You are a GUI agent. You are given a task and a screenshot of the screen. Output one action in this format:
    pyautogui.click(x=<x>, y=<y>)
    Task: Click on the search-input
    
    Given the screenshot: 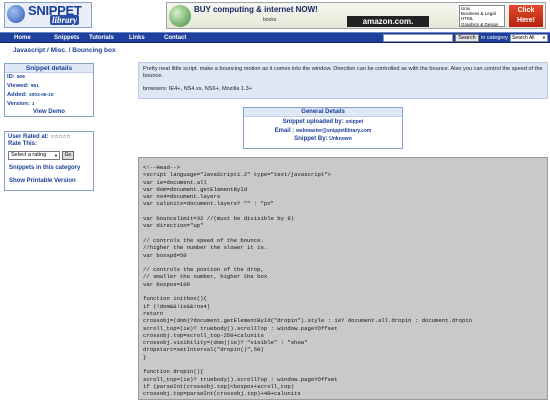 What is the action you would take?
    pyautogui.click(x=418, y=38)
    